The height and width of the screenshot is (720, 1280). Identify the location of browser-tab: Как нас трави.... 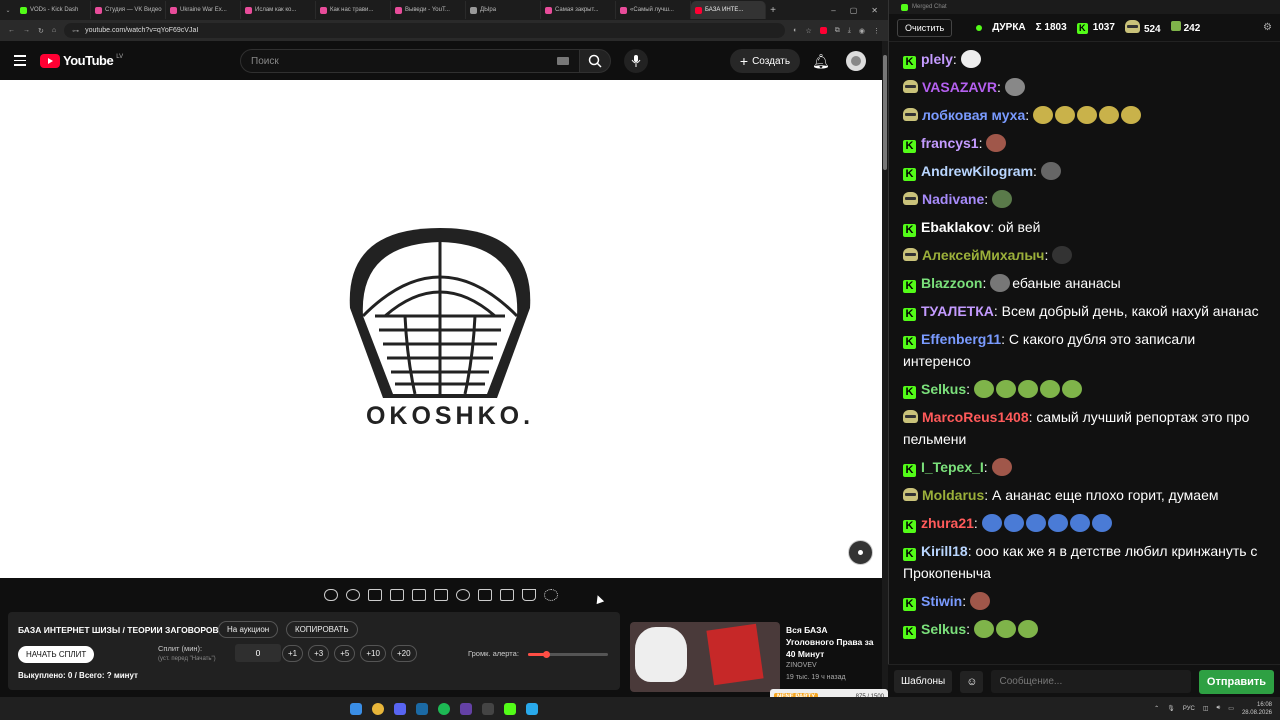
(353, 10).